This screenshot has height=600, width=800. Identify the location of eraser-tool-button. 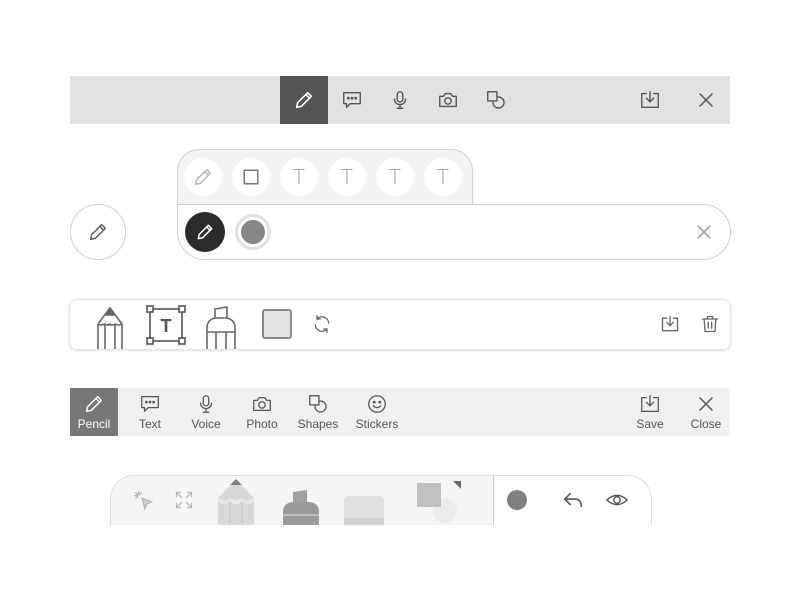
(364, 510).